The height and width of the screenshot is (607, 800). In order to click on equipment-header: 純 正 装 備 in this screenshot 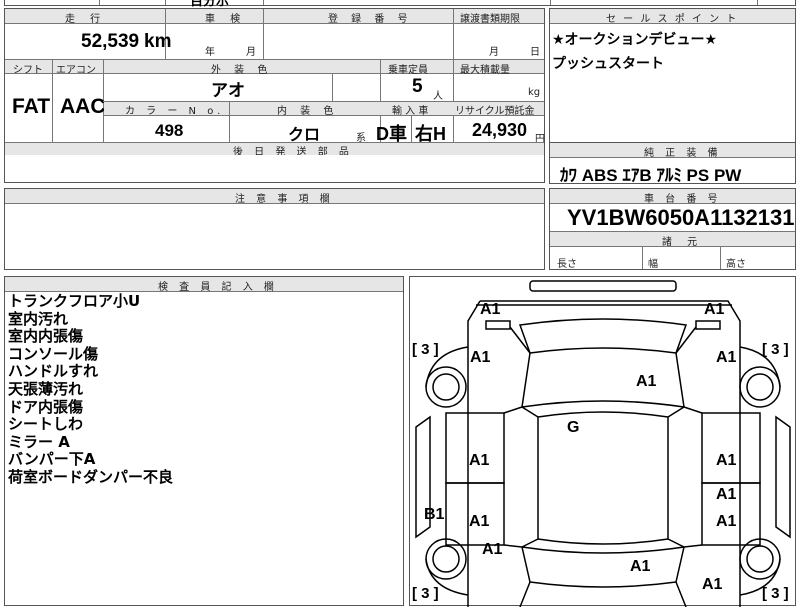, I will do `click(683, 153)`.